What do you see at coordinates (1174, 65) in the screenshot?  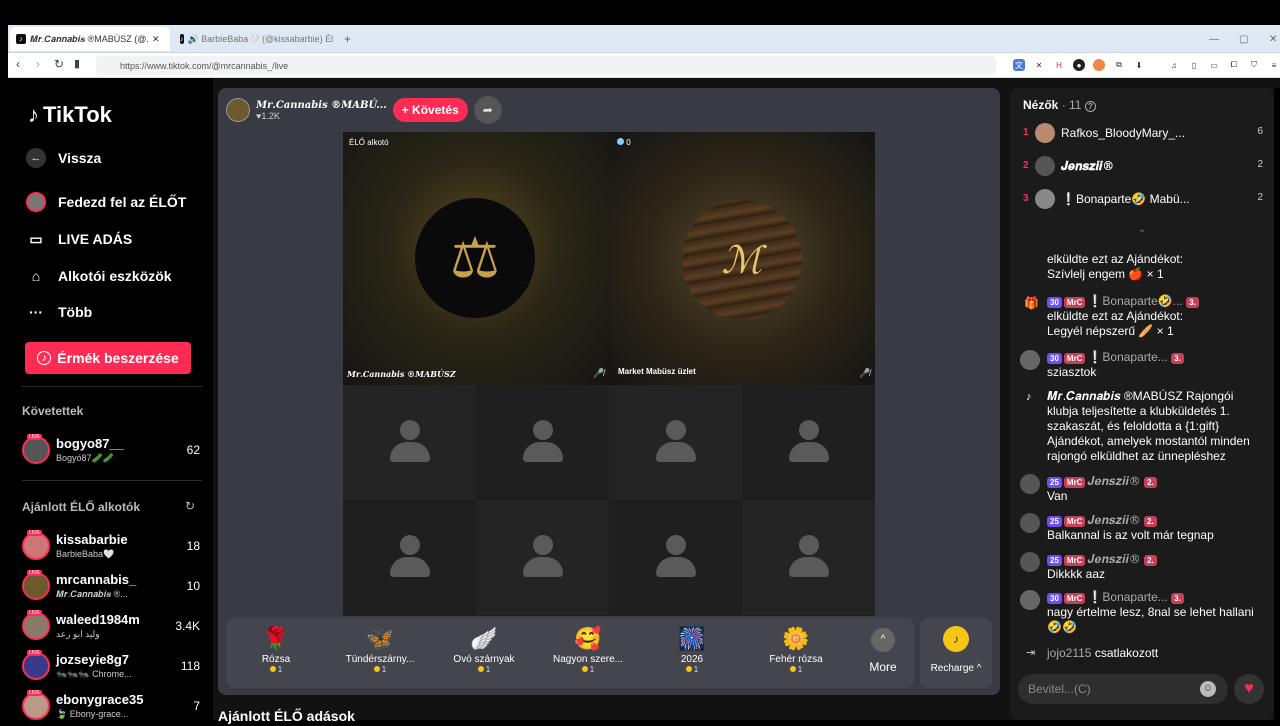 I see `music-icon: ♫` at bounding box center [1174, 65].